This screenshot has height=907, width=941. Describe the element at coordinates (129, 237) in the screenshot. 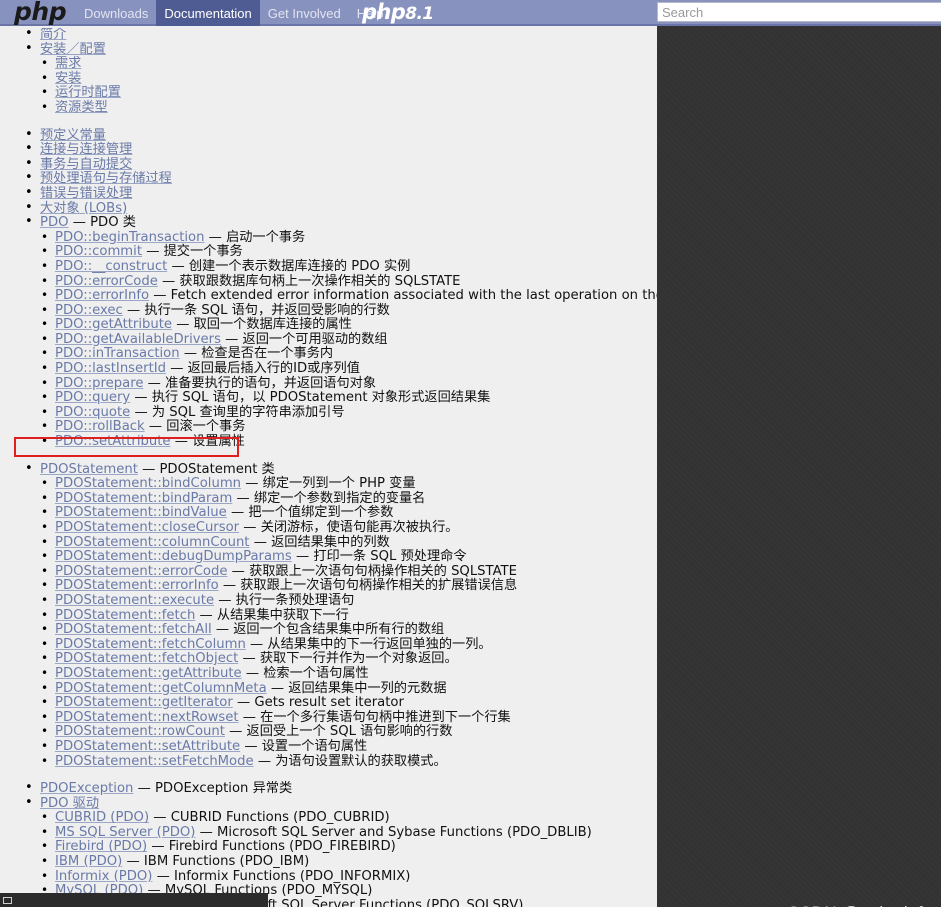

I see `toc-link: PDO::beginTransaction` at that location.